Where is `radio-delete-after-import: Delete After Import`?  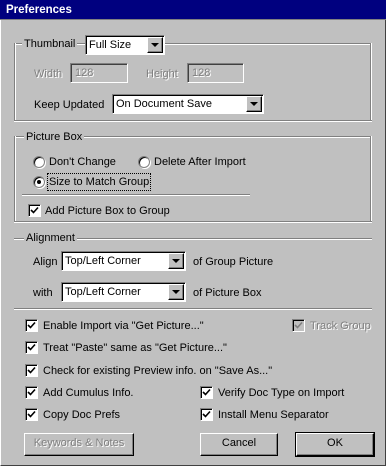
radio-delete-after-import: Delete After Import is located at coordinates (195, 162).